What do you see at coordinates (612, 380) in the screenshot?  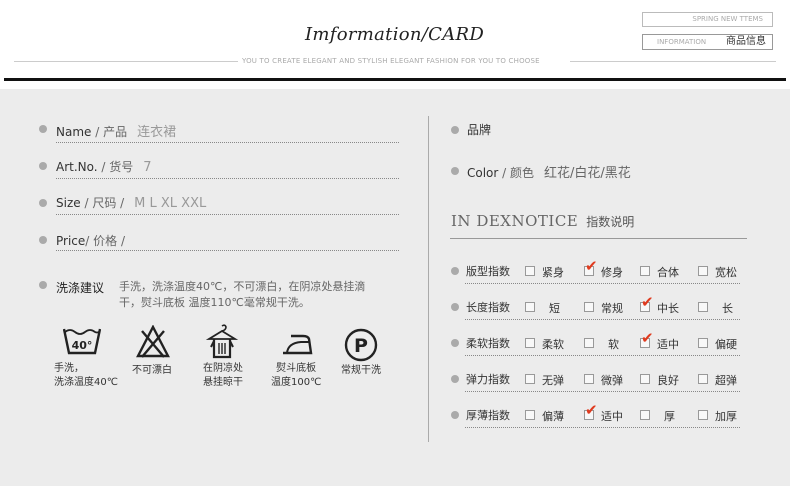 I see `index-option-label: 微弹` at bounding box center [612, 380].